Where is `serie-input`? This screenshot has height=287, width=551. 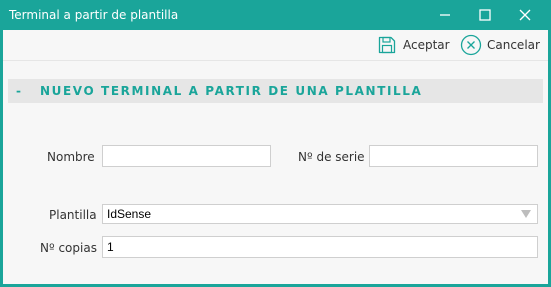 serie-input is located at coordinates (453, 156).